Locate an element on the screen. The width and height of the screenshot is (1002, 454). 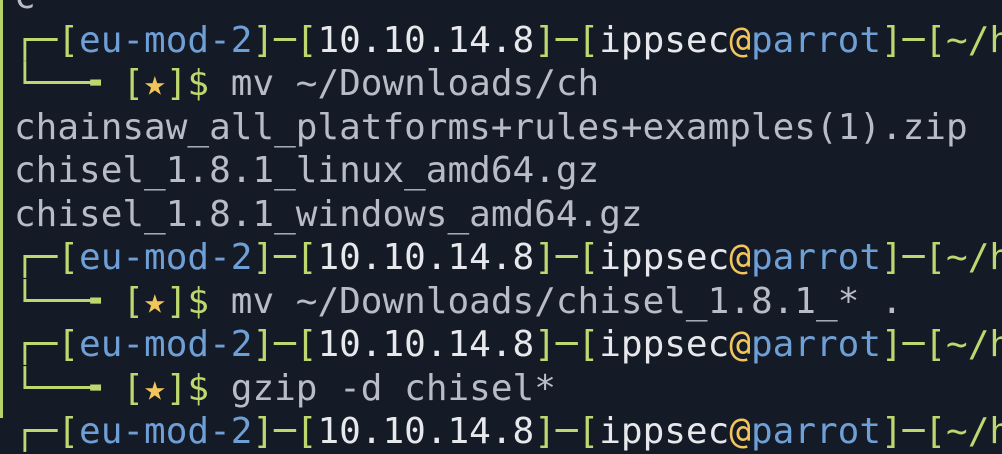
output-line: c is located at coordinates (508, 9).